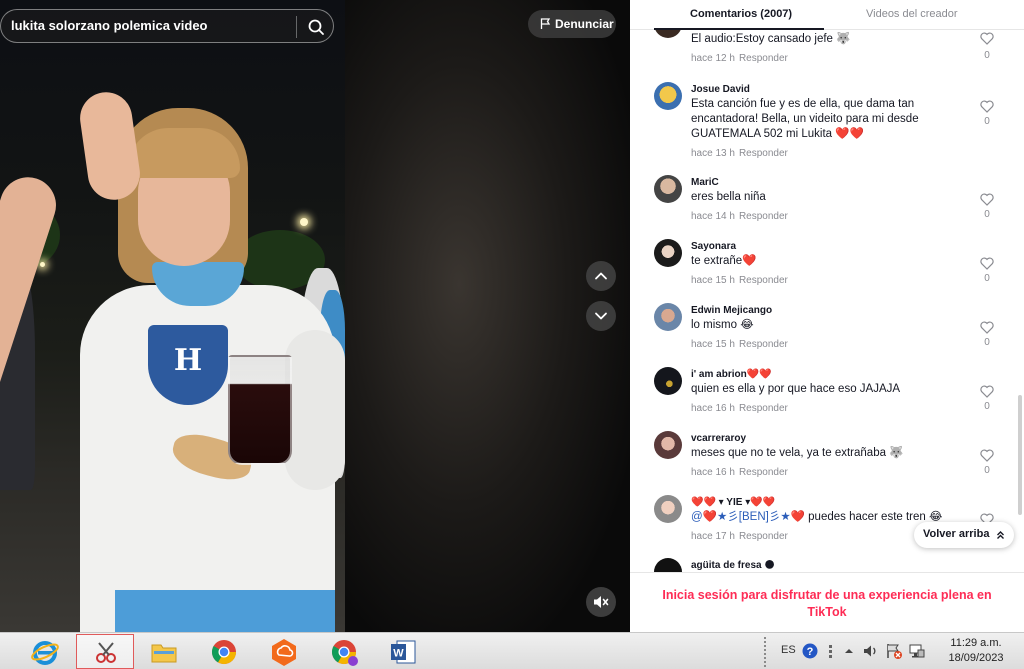 This screenshot has width=1024, height=669. I want to click on tray-grip, so click(767, 652).